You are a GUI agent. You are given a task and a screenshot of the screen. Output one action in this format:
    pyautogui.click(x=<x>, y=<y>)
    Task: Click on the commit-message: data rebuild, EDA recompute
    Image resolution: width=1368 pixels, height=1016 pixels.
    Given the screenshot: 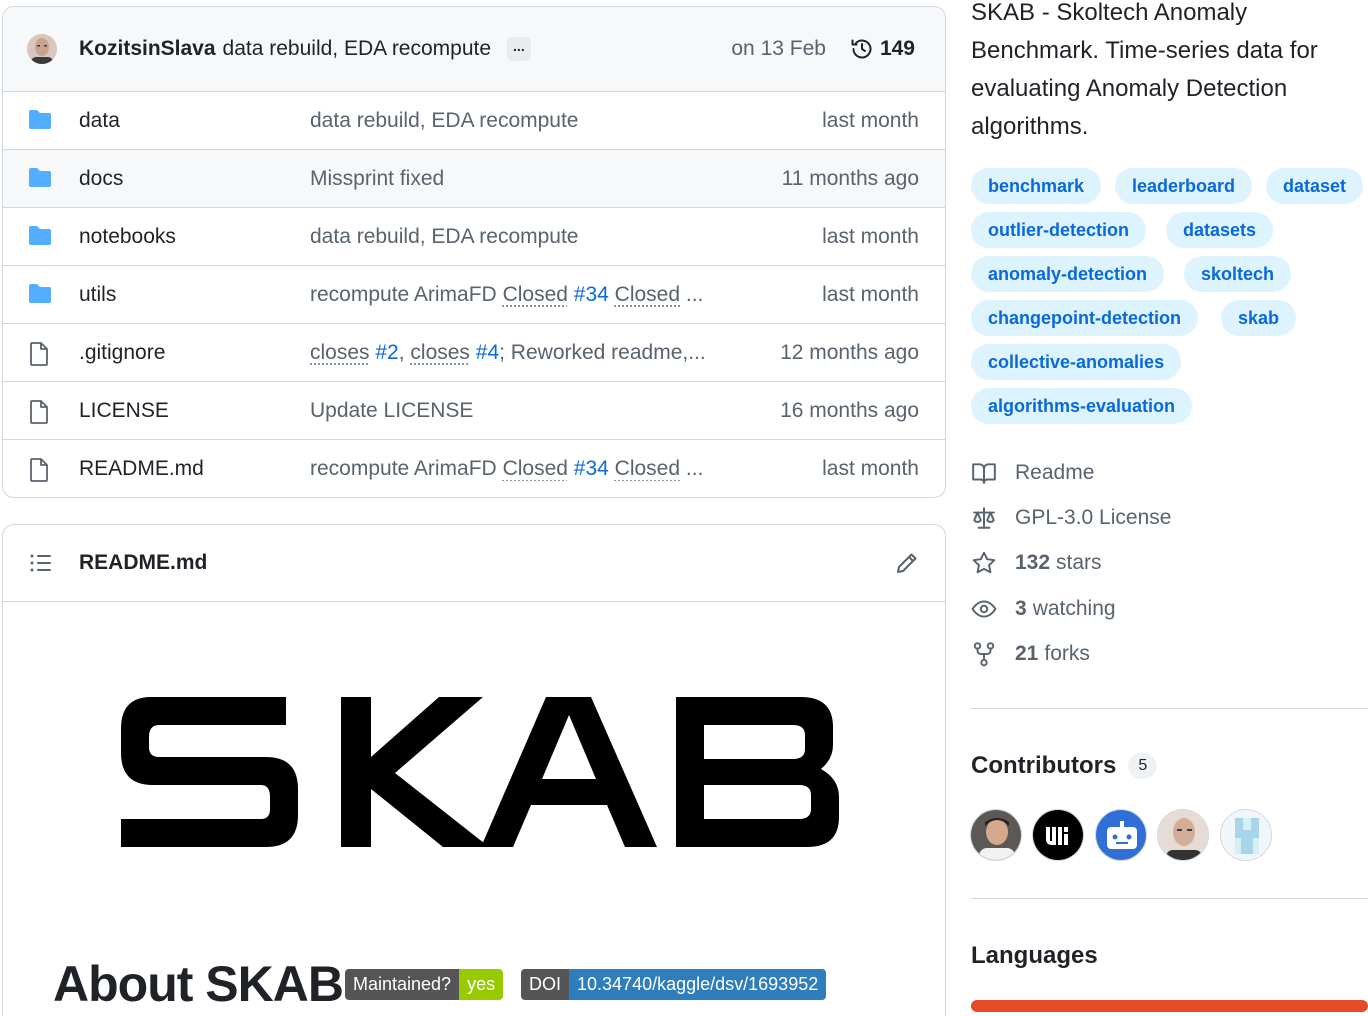 What is the action you would take?
    pyautogui.click(x=357, y=49)
    